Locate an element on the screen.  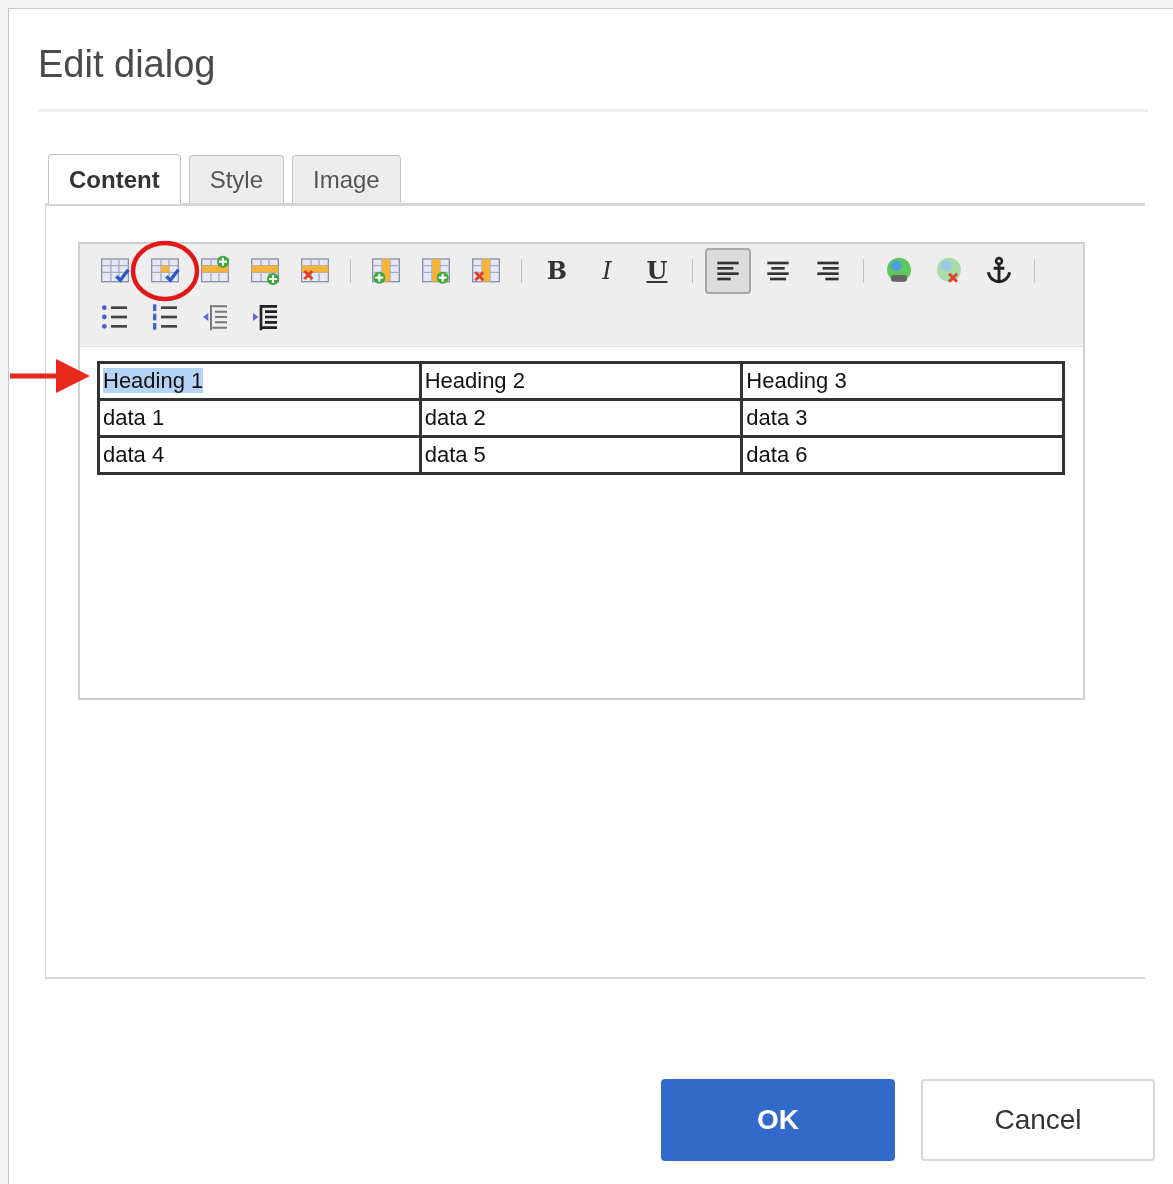
row-add-icon is located at coordinates (265, 271).